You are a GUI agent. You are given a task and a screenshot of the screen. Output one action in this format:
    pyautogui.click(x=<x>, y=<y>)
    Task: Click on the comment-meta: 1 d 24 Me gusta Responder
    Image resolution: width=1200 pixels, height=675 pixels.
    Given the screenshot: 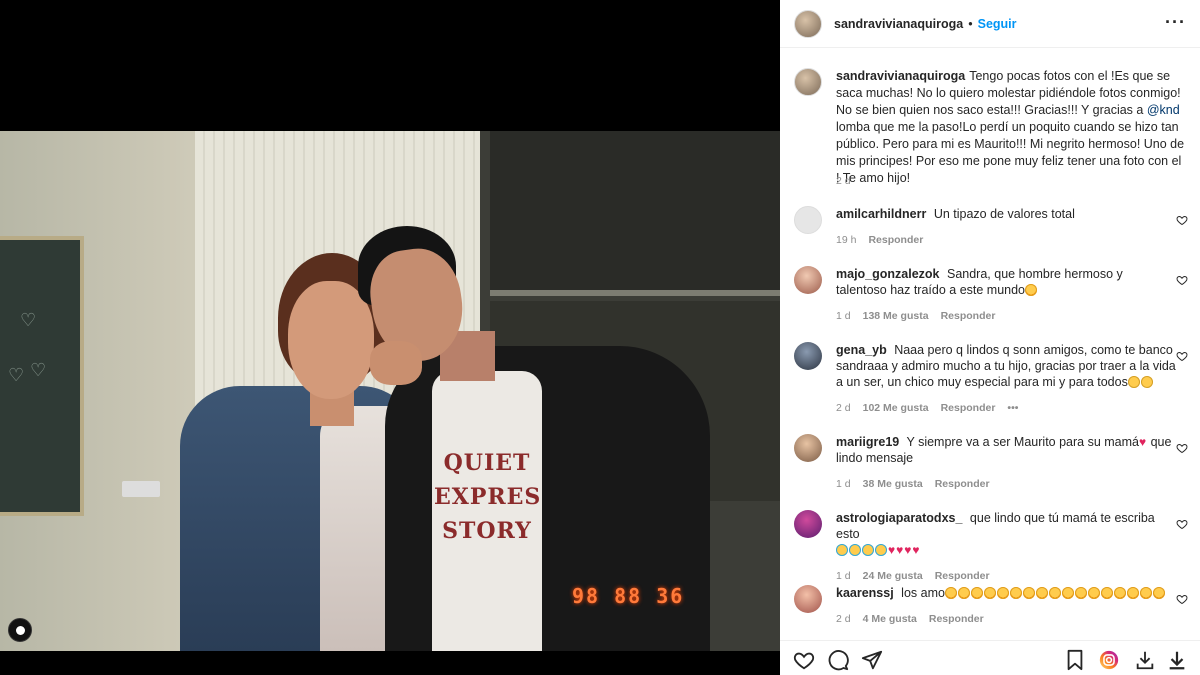 What is the action you would take?
    pyautogui.click(x=1006, y=576)
    